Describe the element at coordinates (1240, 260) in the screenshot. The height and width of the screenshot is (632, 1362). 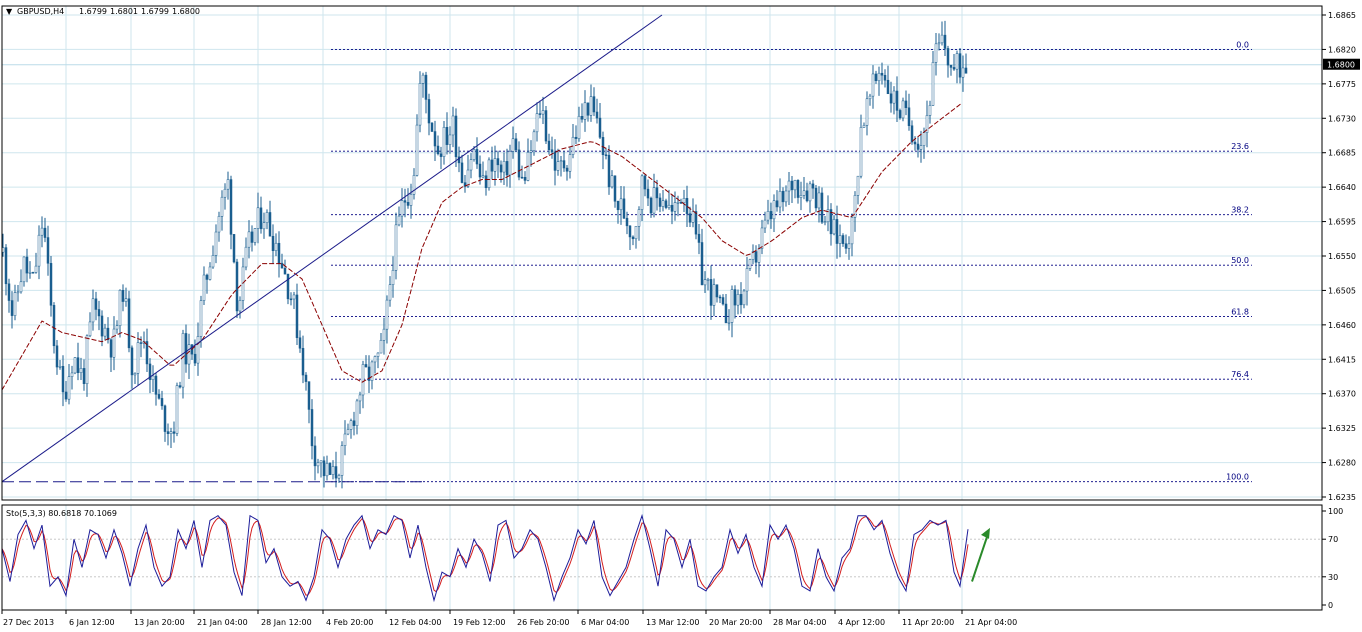
I see `fib-level-label: 50.0` at that location.